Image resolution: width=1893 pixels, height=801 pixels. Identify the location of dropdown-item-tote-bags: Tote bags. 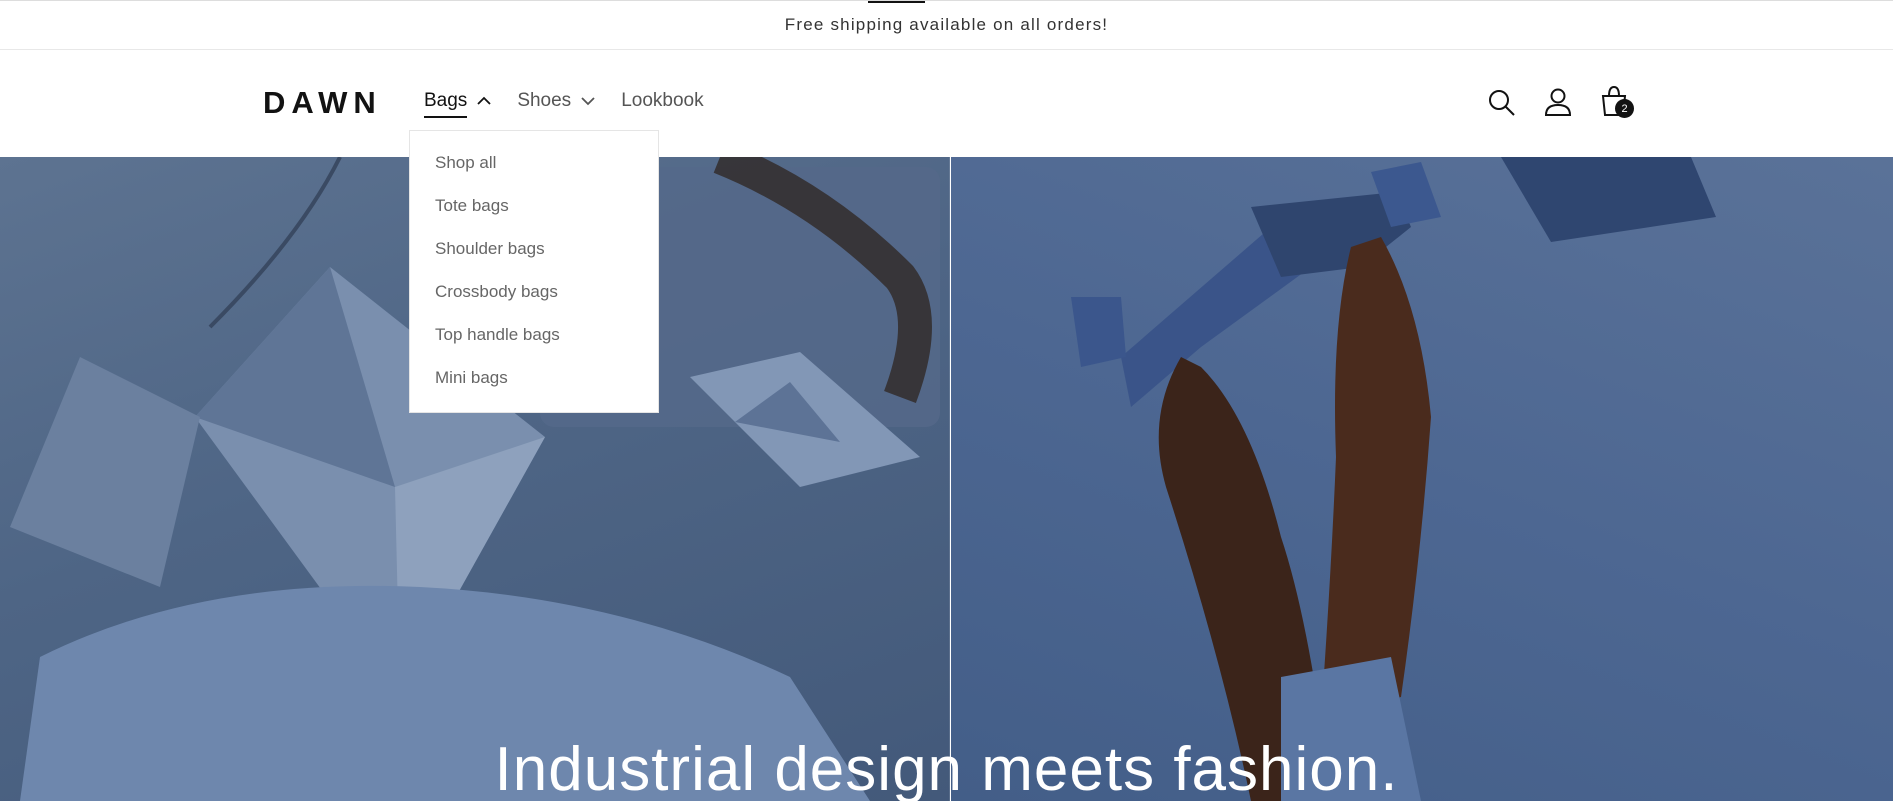
(534, 213).